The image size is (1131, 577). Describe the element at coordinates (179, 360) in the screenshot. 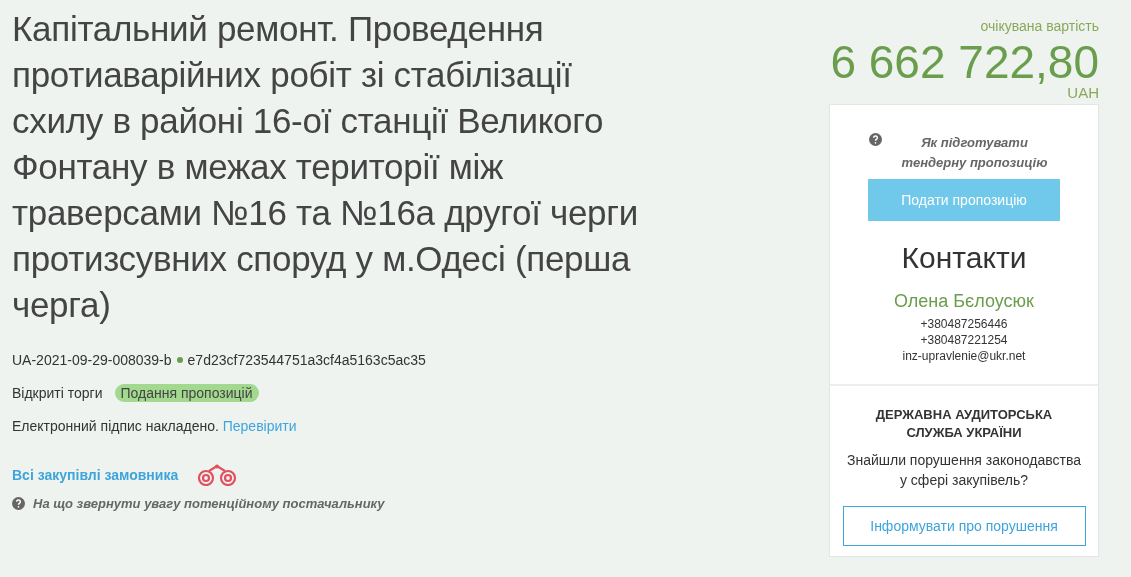

I see `separator-dot` at that location.